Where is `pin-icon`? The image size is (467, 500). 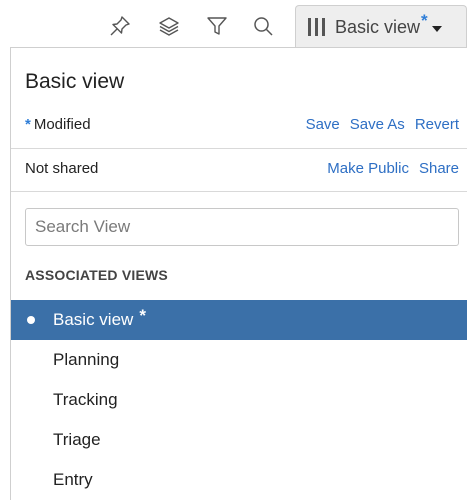
pin-icon is located at coordinates (120, 26).